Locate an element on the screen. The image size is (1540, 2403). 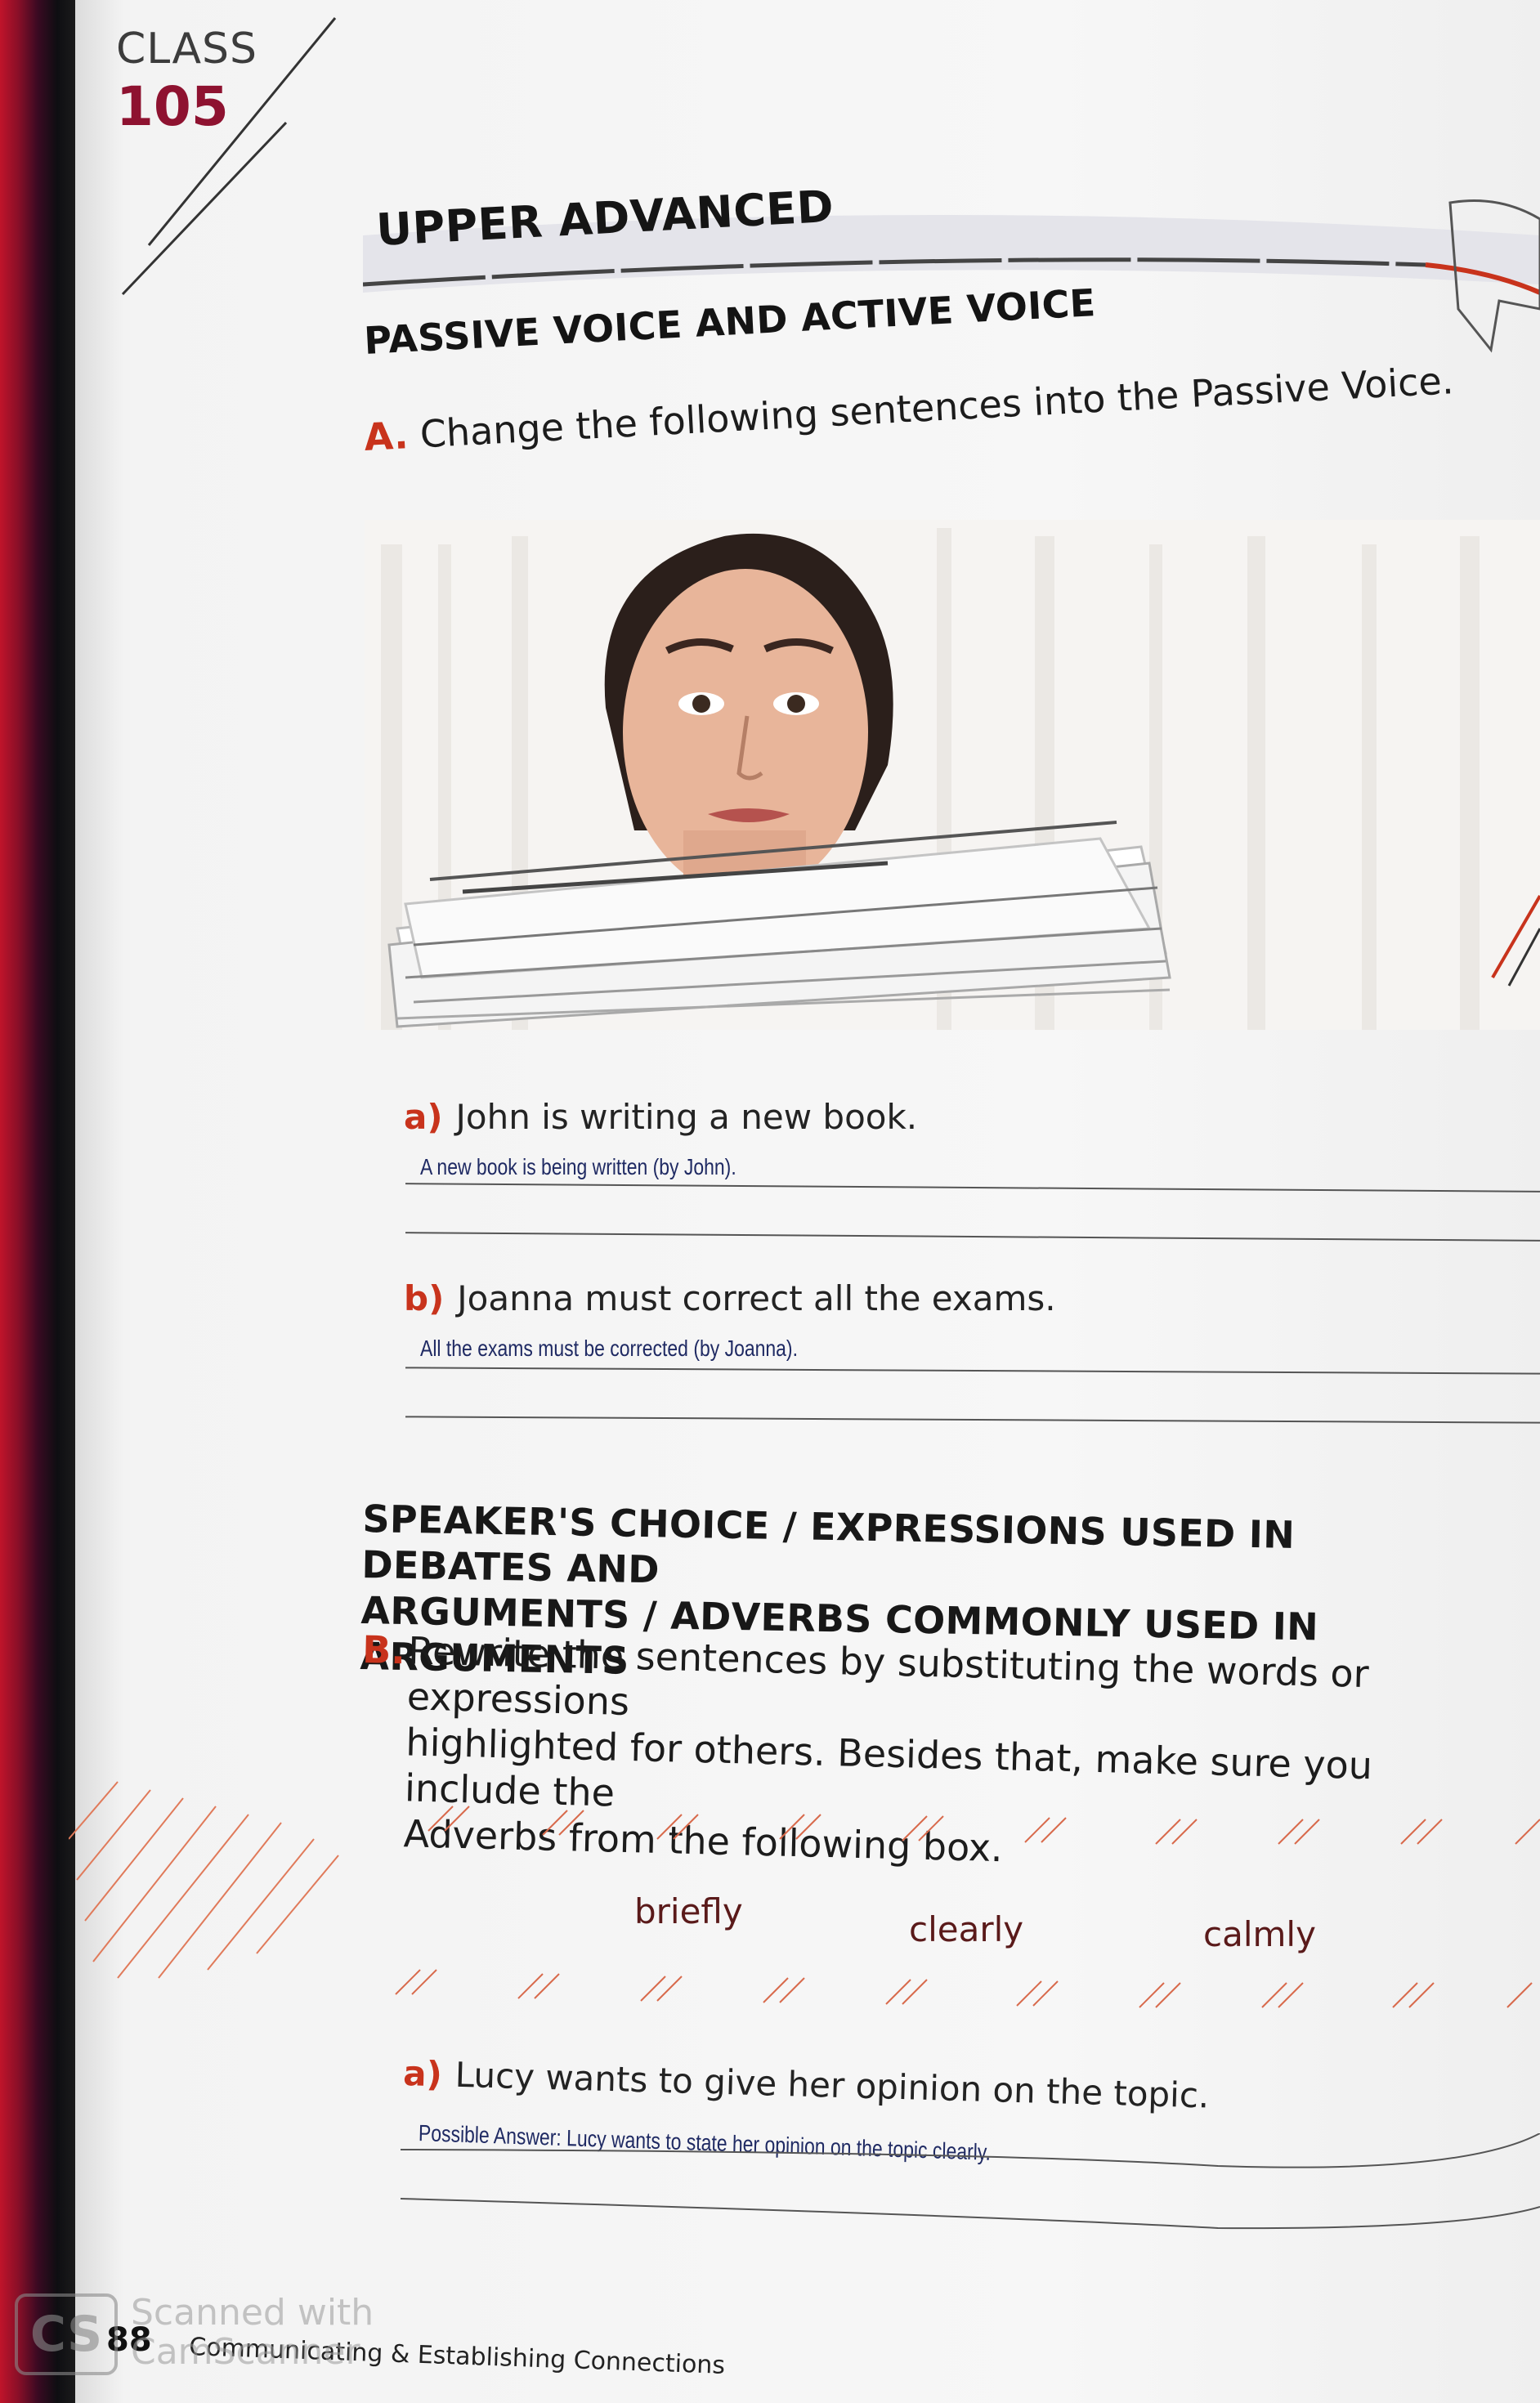
item-text: Joanna must correct all the exams. is located at coordinates (757, 1298).